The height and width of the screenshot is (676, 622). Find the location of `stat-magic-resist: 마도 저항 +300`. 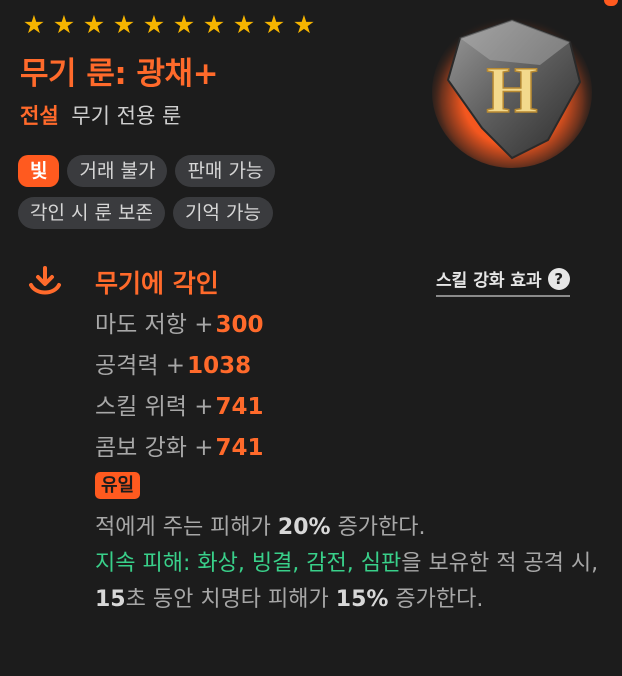

stat-magic-resist: 마도 저항 +300 is located at coordinates (179, 328).